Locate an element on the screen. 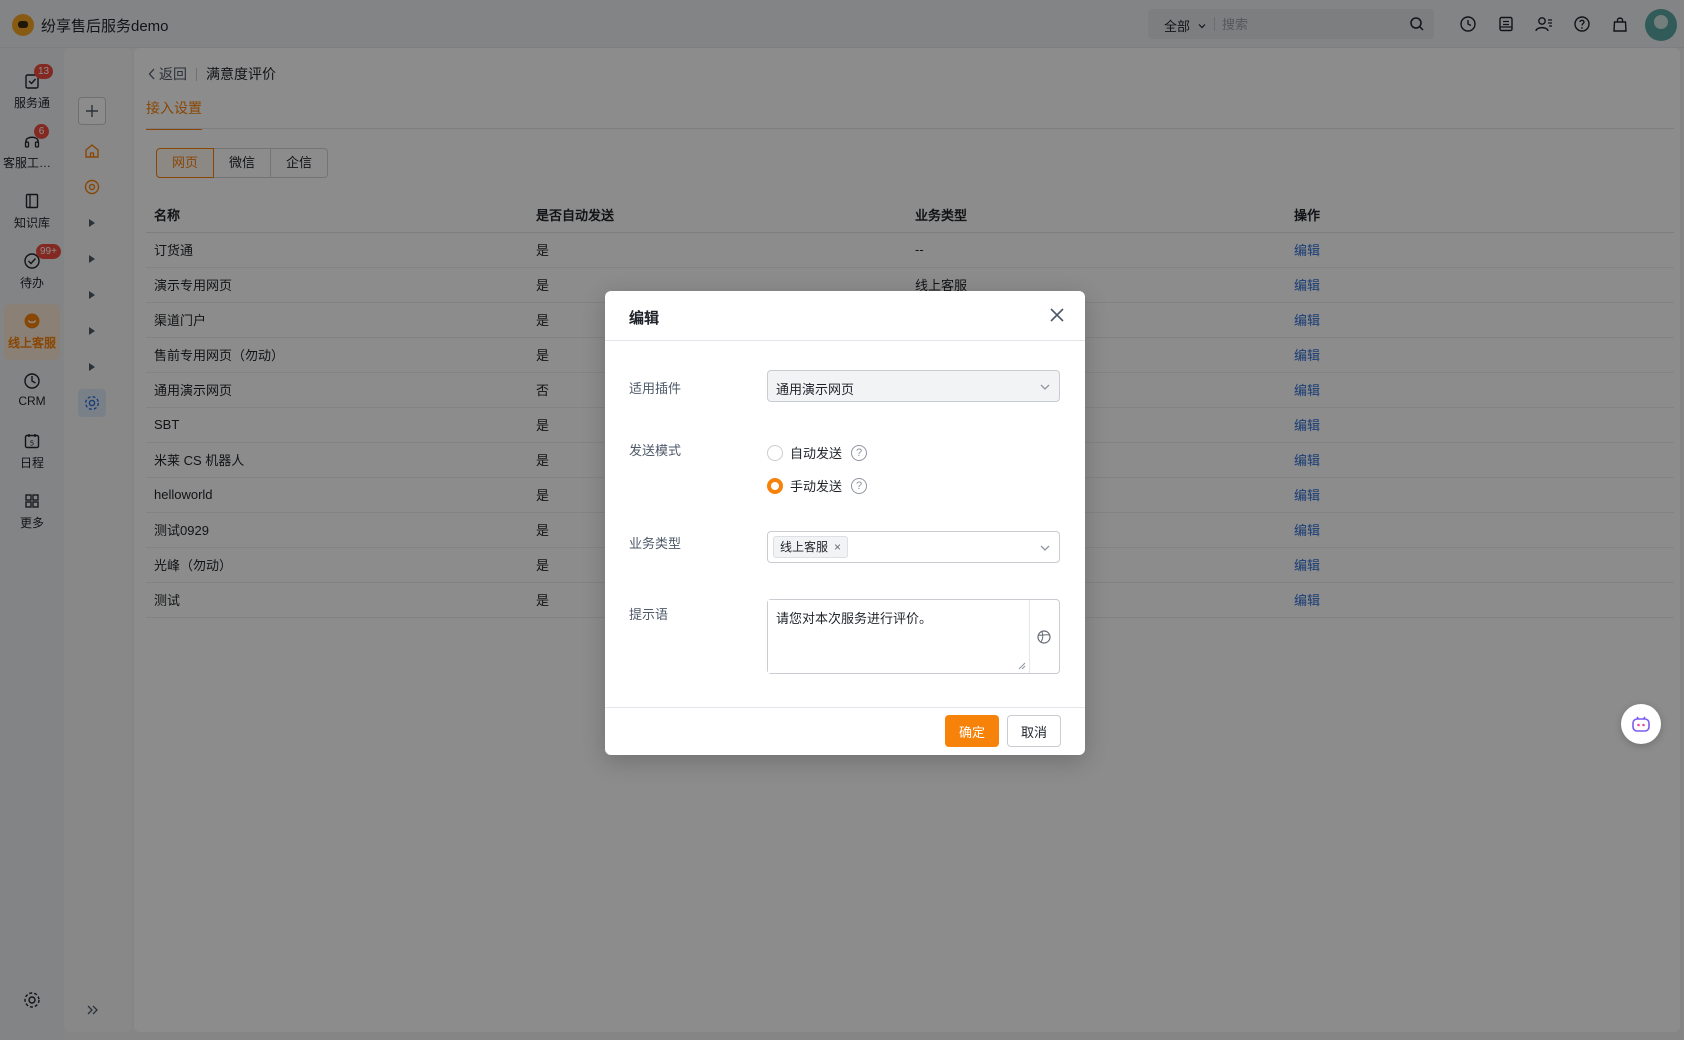 Image resolution: width=1684 pixels, height=1040 pixels. tip-textarea: 请您对本次服务进行评价。 is located at coordinates (899, 636).